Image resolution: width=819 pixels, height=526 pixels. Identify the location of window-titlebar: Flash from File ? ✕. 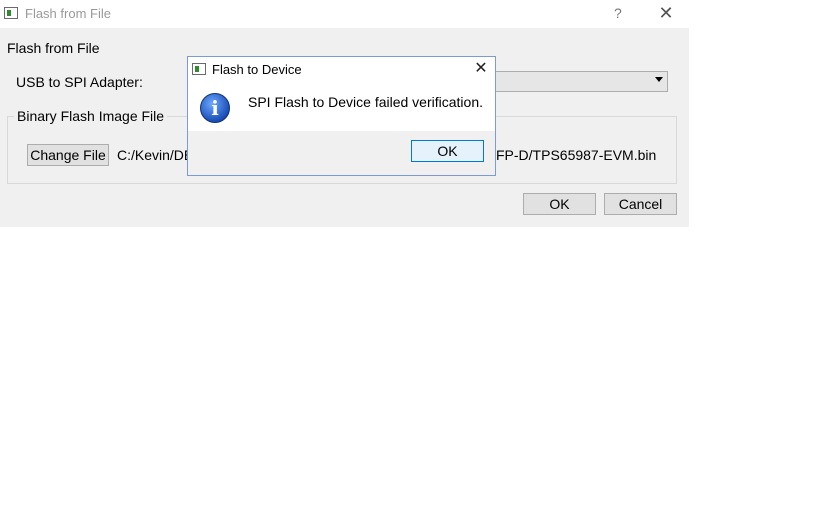
(344, 14).